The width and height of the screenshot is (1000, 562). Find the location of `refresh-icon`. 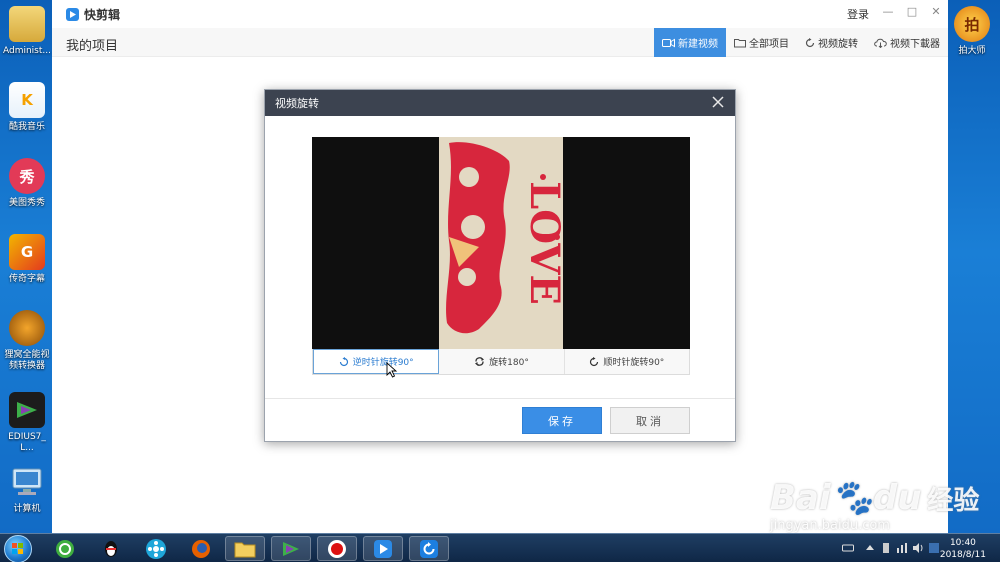

refresh-icon is located at coordinates (429, 548).